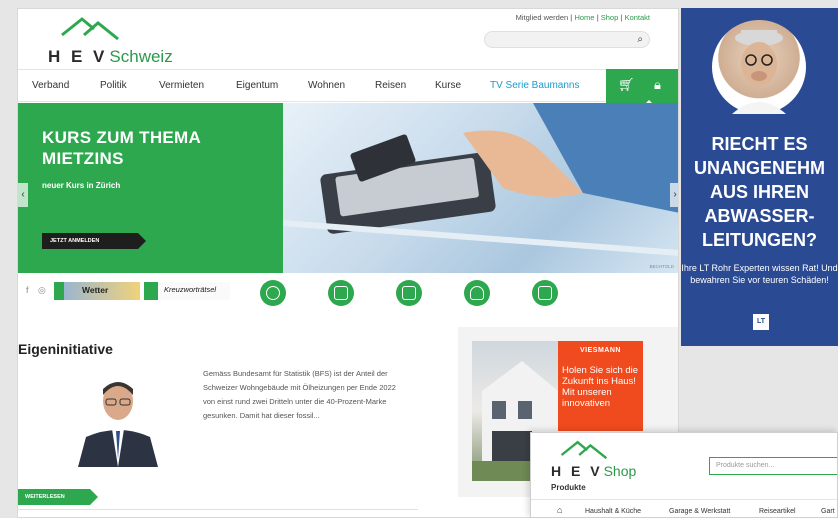 The image size is (838, 518). What do you see at coordinates (535, 85) in the screenshot?
I see `nav-item-tv-serie: TV Serie Baumanns` at bounding box center [535, 85].